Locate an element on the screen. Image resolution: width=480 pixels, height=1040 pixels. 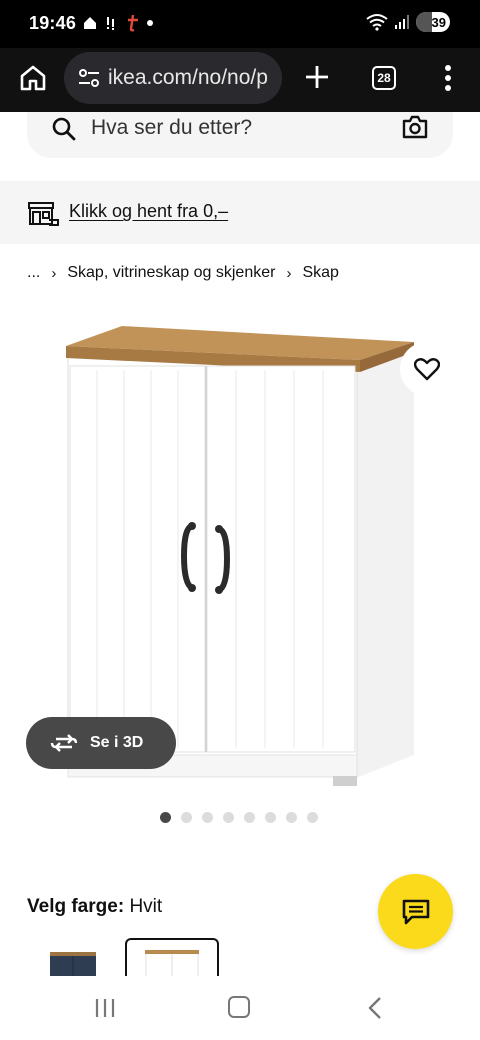
heart-icon is located at coordinates (427, 369).